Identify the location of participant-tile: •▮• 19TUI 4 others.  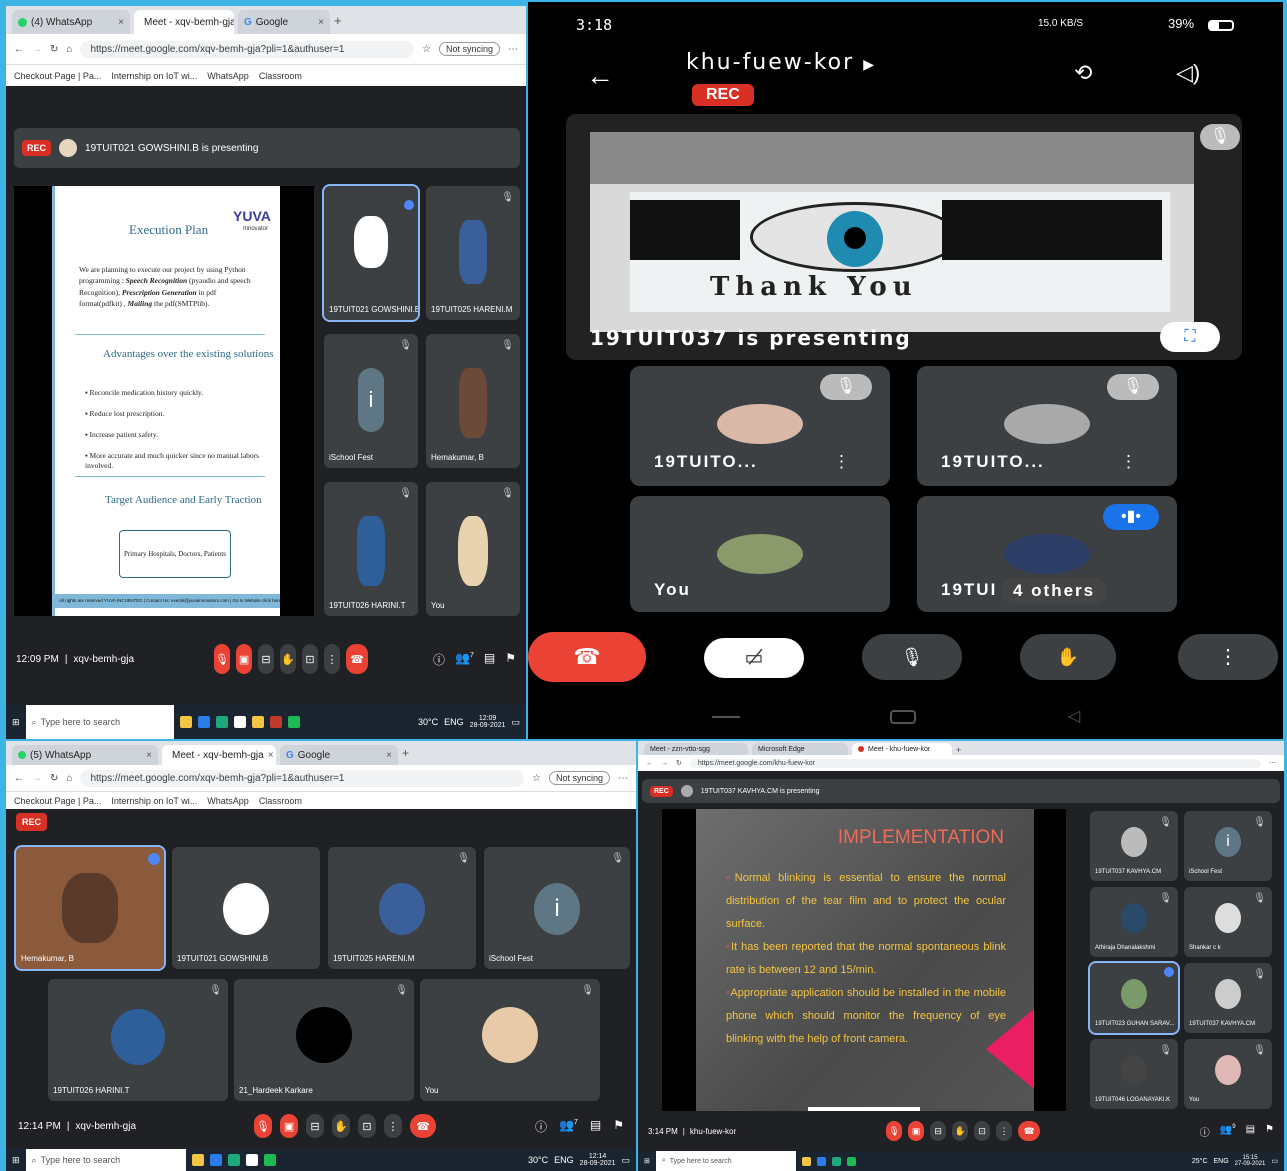
(1047, 554).